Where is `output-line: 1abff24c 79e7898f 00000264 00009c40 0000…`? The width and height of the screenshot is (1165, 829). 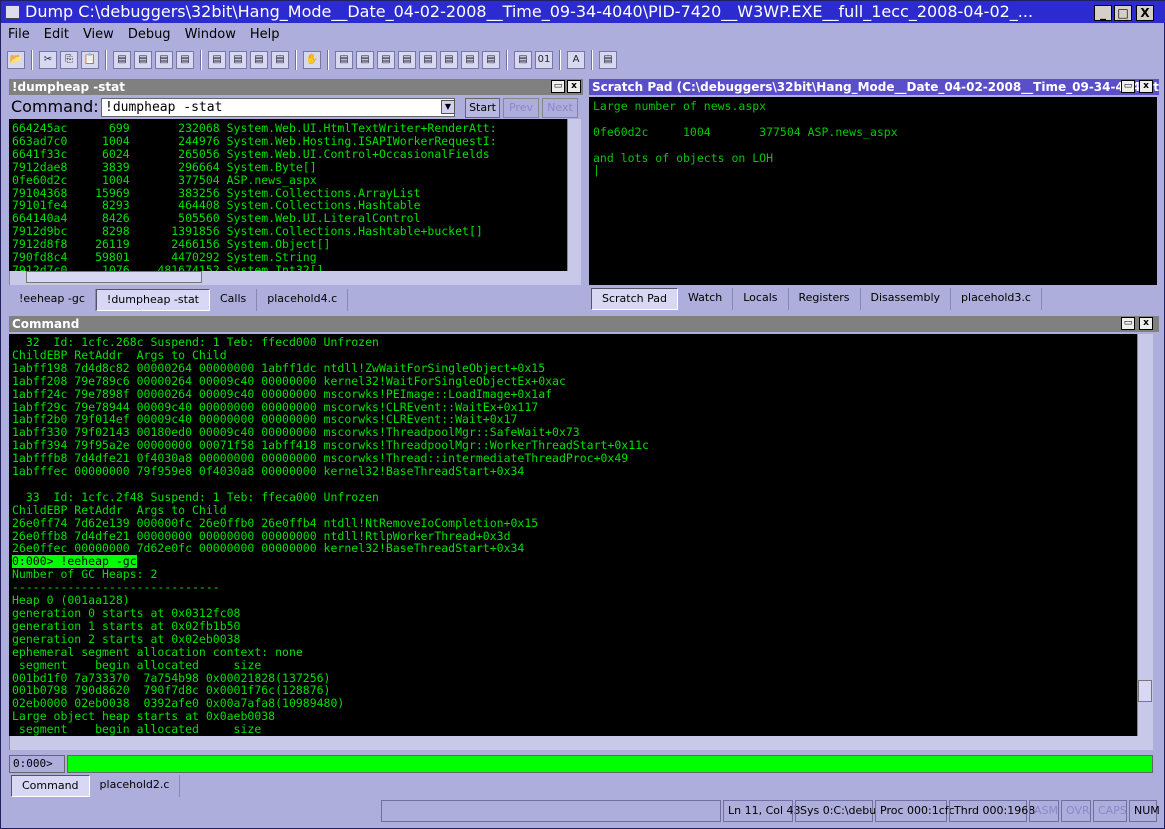 output-line: 1abff24c 79e7898f 00000264 00009c40 0000… is located at coordinates (282, 393).